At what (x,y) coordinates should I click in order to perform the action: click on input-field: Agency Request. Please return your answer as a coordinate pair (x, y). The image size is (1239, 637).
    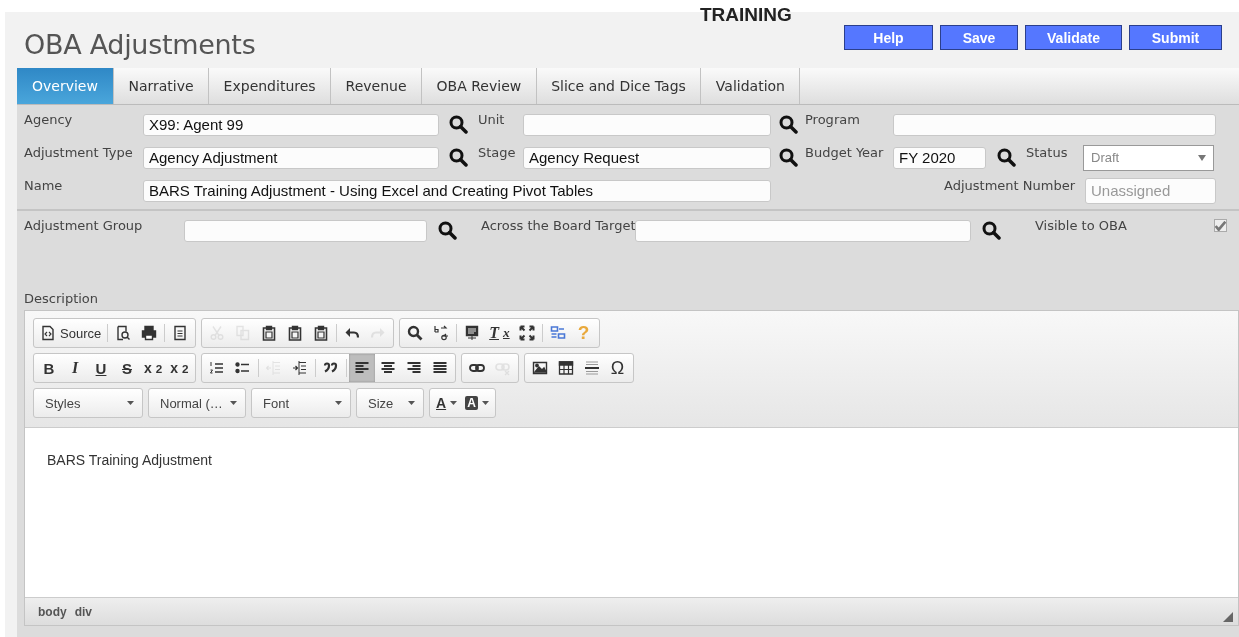
    Looking at the image, I should click on (647, 157).